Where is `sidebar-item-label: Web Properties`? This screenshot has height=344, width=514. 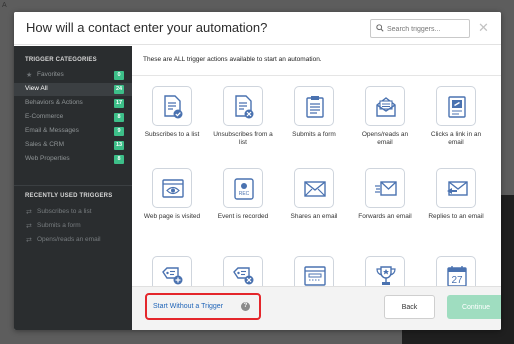
sidebar-item-label: Web Properties is located at coordinates (47, 158).